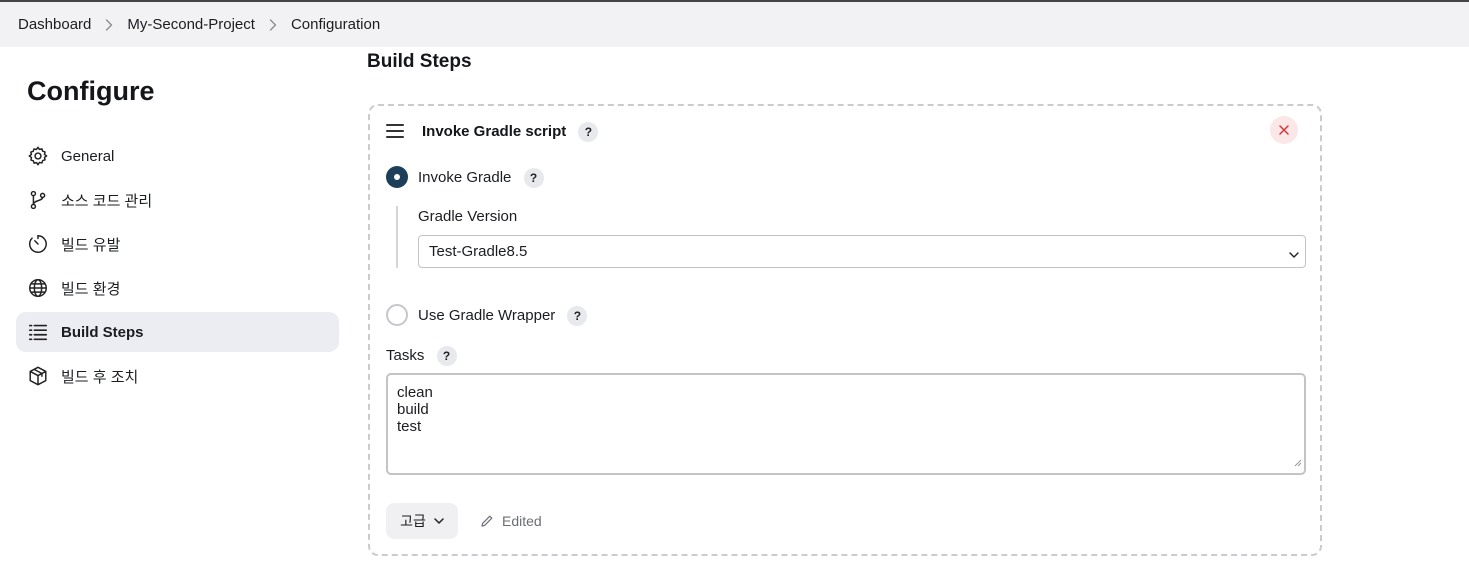  What do you see at coordinates (177, 156) in the screenshot?
I see `sidebar-item-general: General` at bounding box center [177, 156].